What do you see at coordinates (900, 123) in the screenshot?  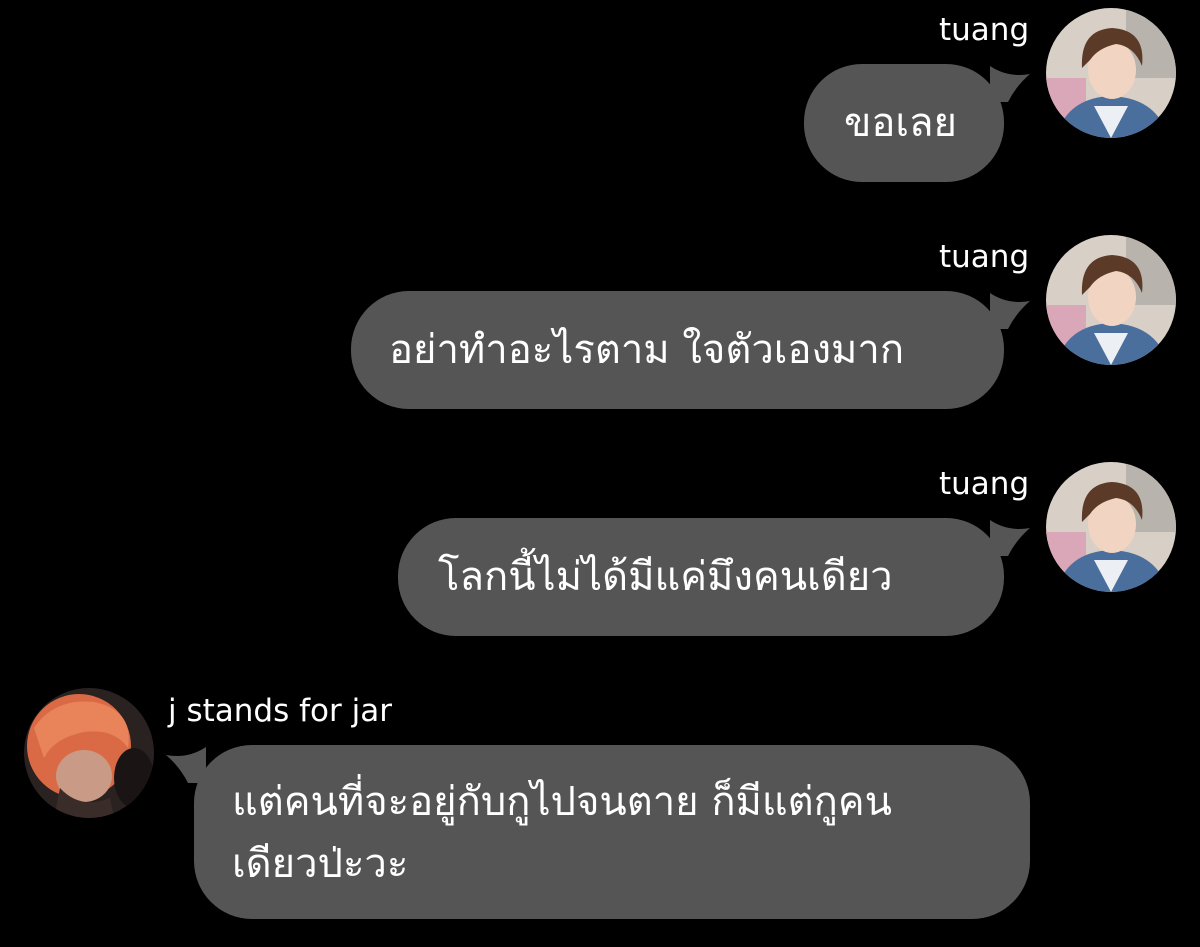 I see `message-text: ขอเลย` at bounding box center [900, 123].